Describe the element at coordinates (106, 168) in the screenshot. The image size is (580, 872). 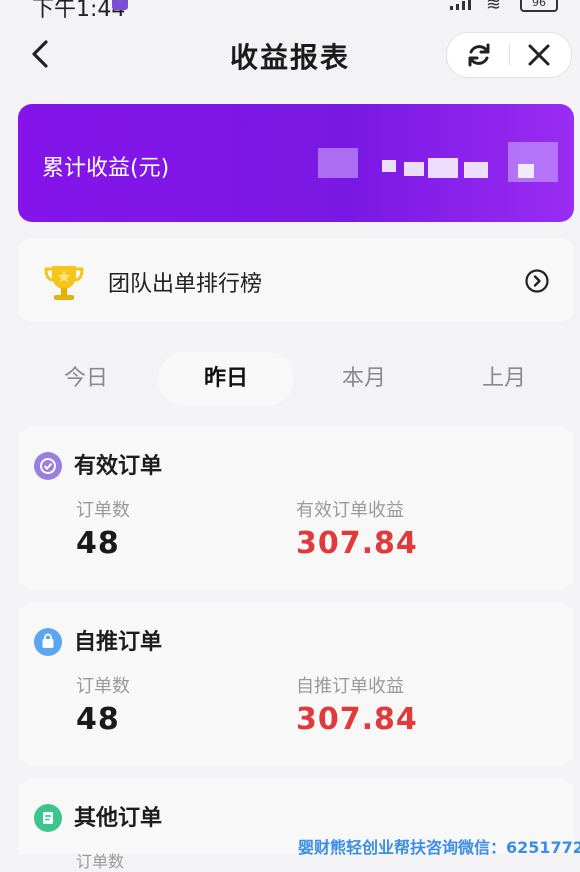
I see `cumulative-earnings-label: 累计收益(元)` at that location.